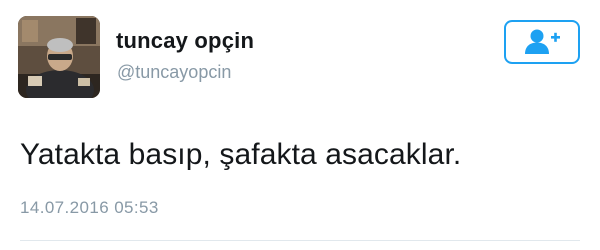 This screenshot has height=250, width=600. I want to click on follow-button, so click(542, 42).